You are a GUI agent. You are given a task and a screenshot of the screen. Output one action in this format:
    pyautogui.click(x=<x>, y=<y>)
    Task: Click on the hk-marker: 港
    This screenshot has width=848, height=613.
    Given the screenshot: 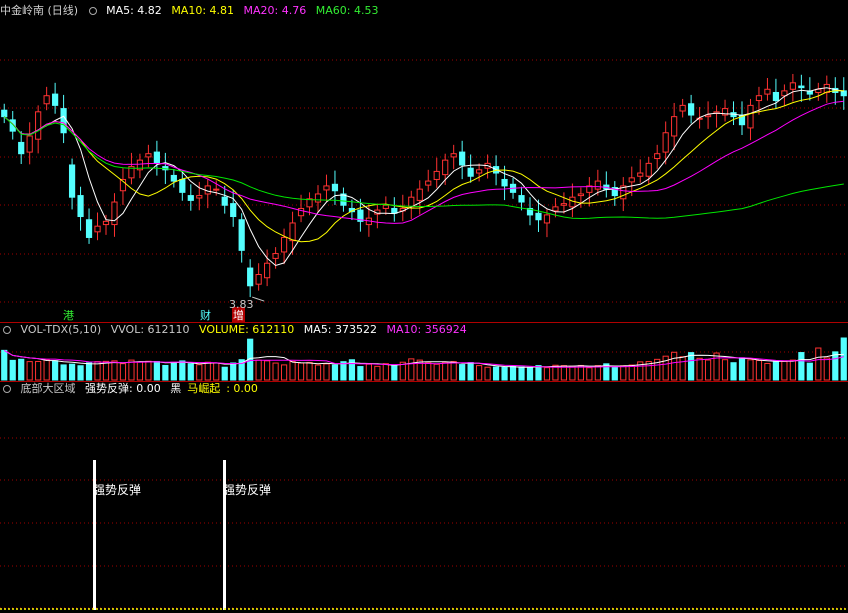 What is the action you would take?
    pyautogui.click(x=68, y=315)
    